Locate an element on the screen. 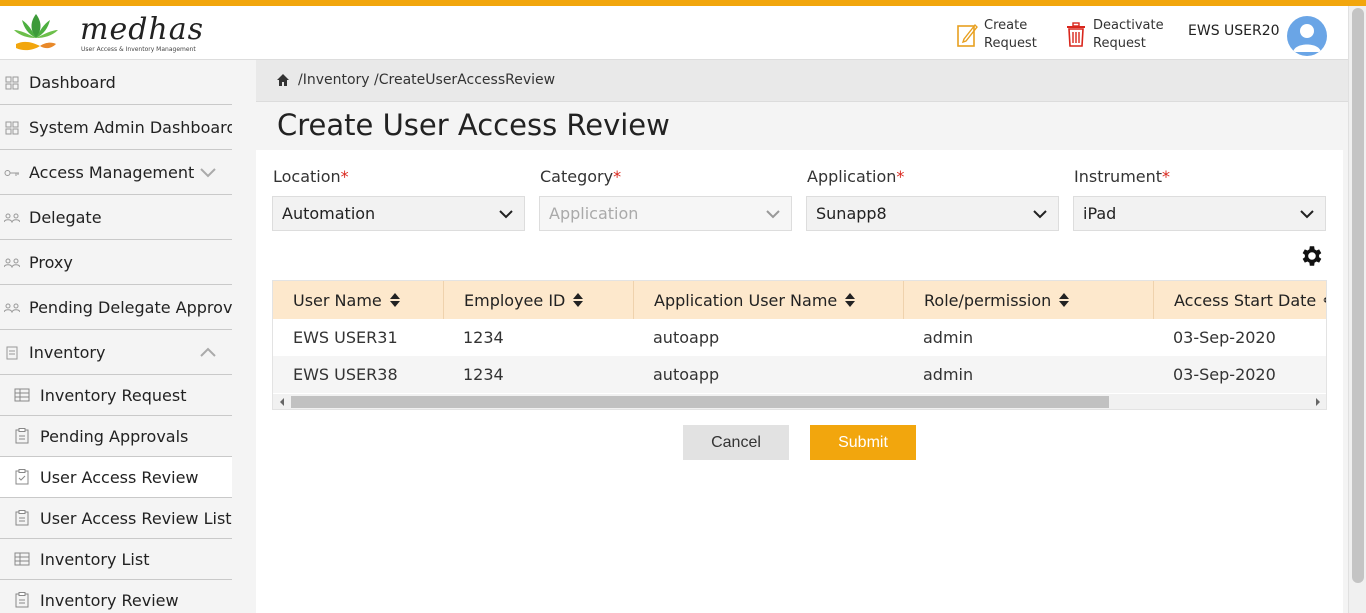 This screenshot has height=613, width=1366. deactivate-request-label-line1: Deactivate is located at coordinates (1128, 25).